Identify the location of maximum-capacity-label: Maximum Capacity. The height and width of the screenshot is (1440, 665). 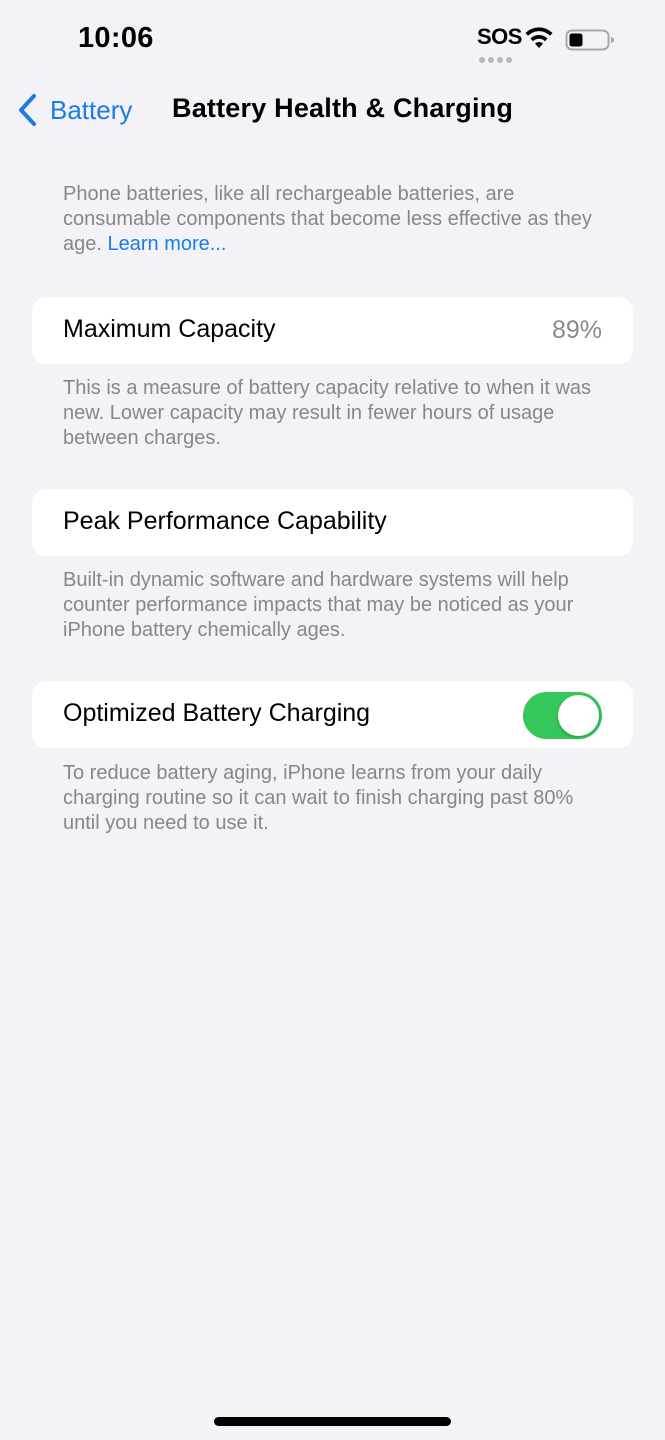
(169, 329).